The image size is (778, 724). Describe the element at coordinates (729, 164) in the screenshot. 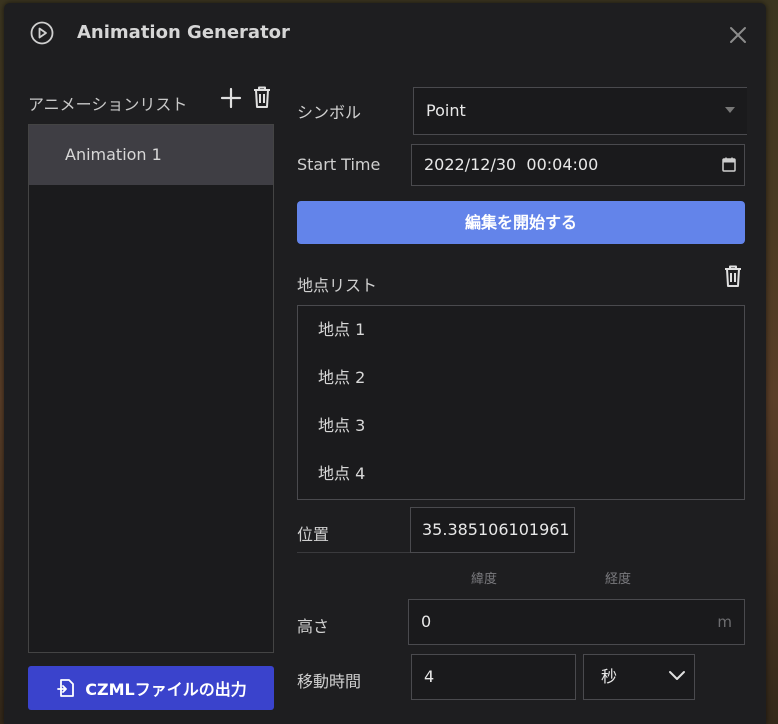

I see `calendar-icon` at that location.